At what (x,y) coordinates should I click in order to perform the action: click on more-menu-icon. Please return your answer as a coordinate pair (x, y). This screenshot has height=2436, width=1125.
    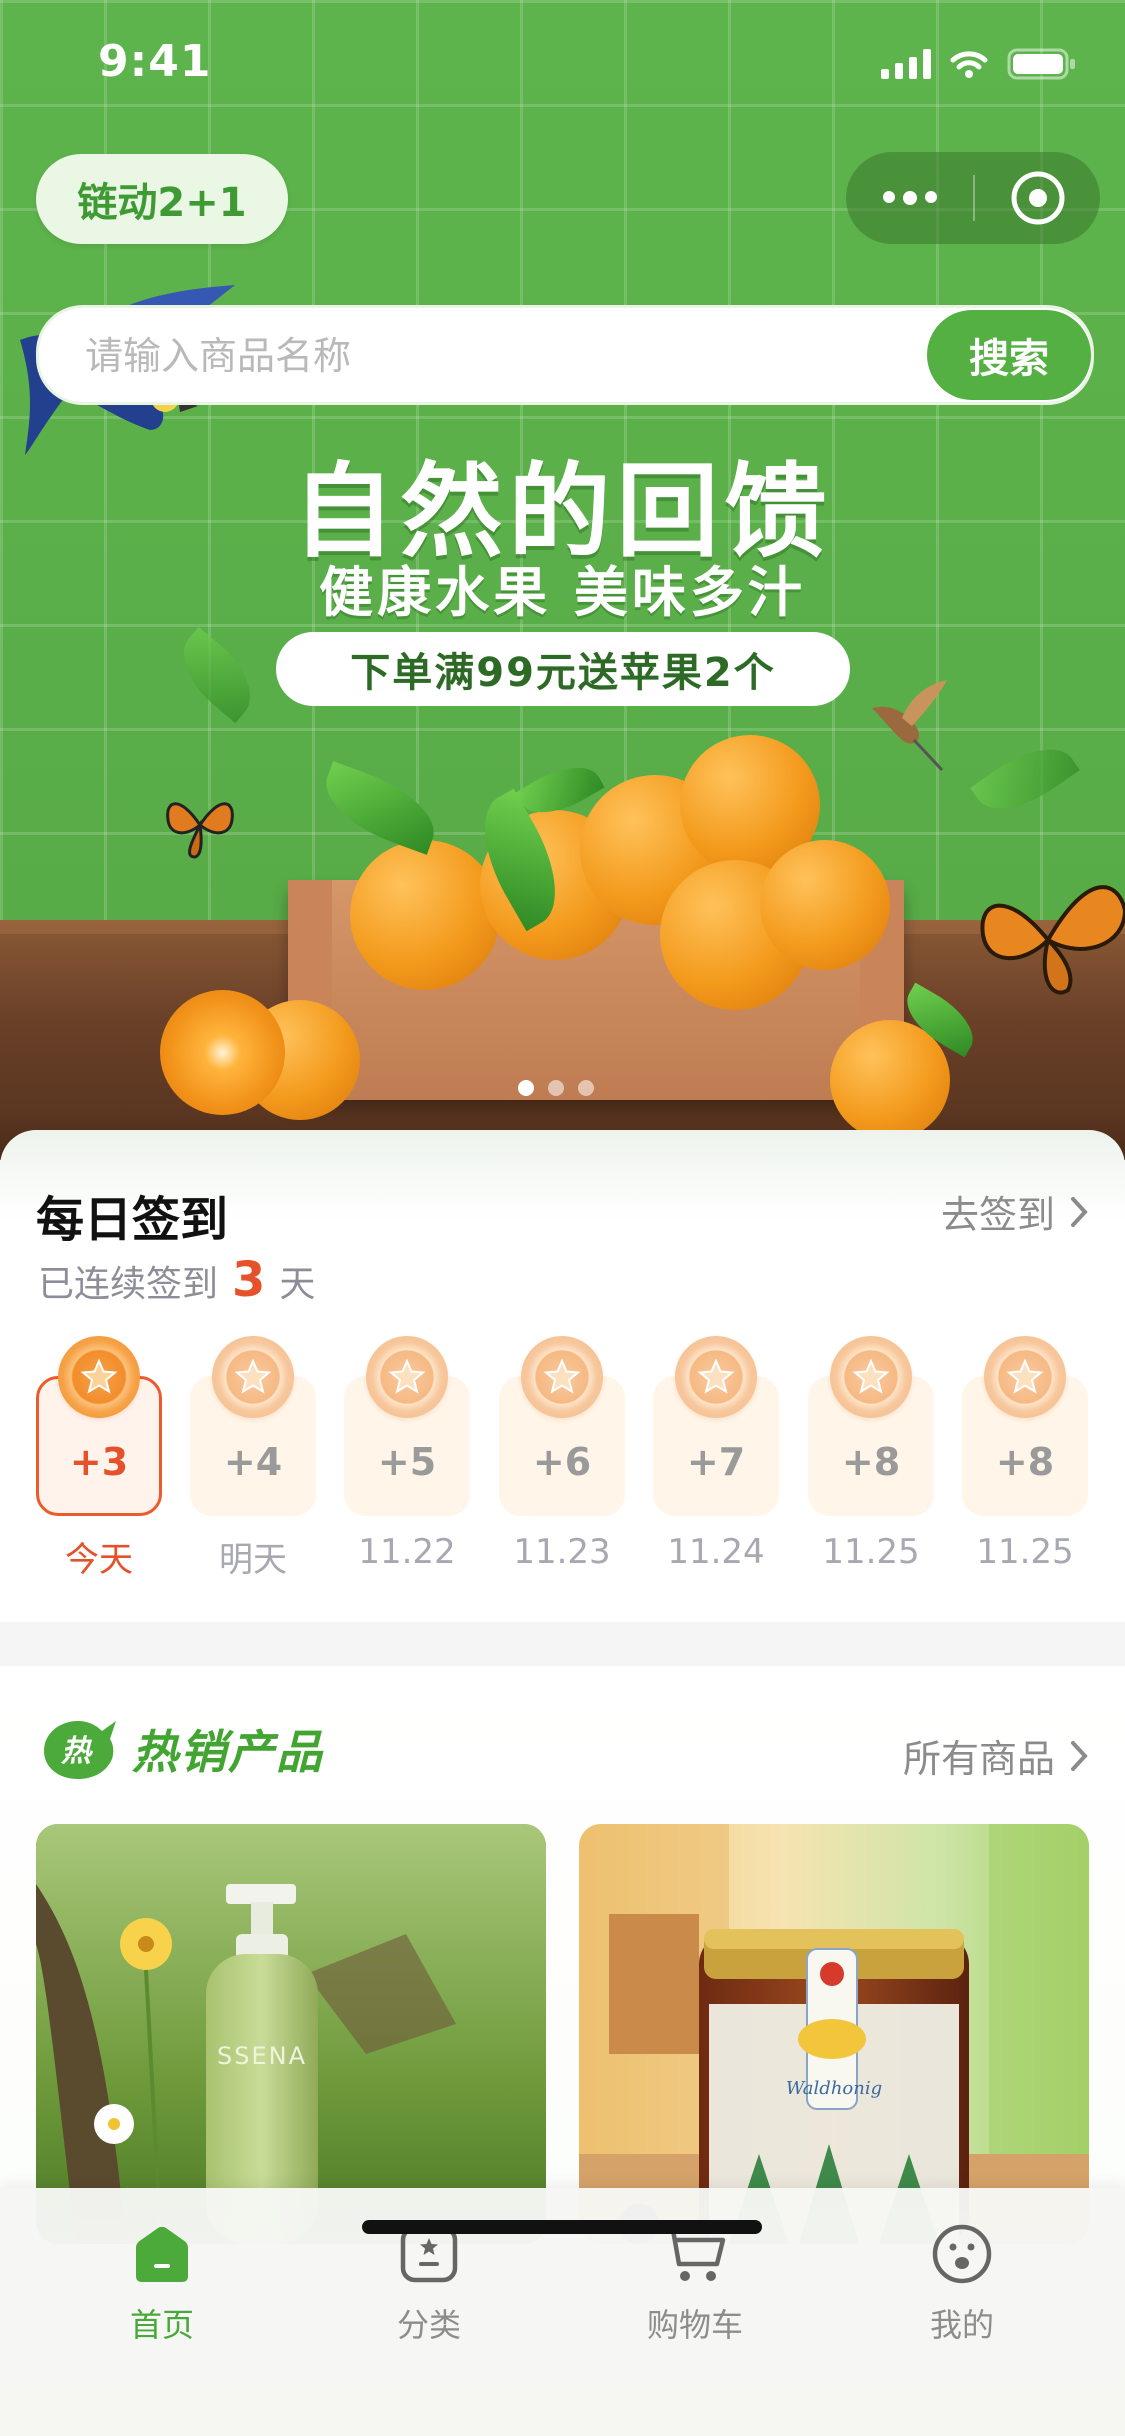
    Looking at the image, I should click on (909, 198).